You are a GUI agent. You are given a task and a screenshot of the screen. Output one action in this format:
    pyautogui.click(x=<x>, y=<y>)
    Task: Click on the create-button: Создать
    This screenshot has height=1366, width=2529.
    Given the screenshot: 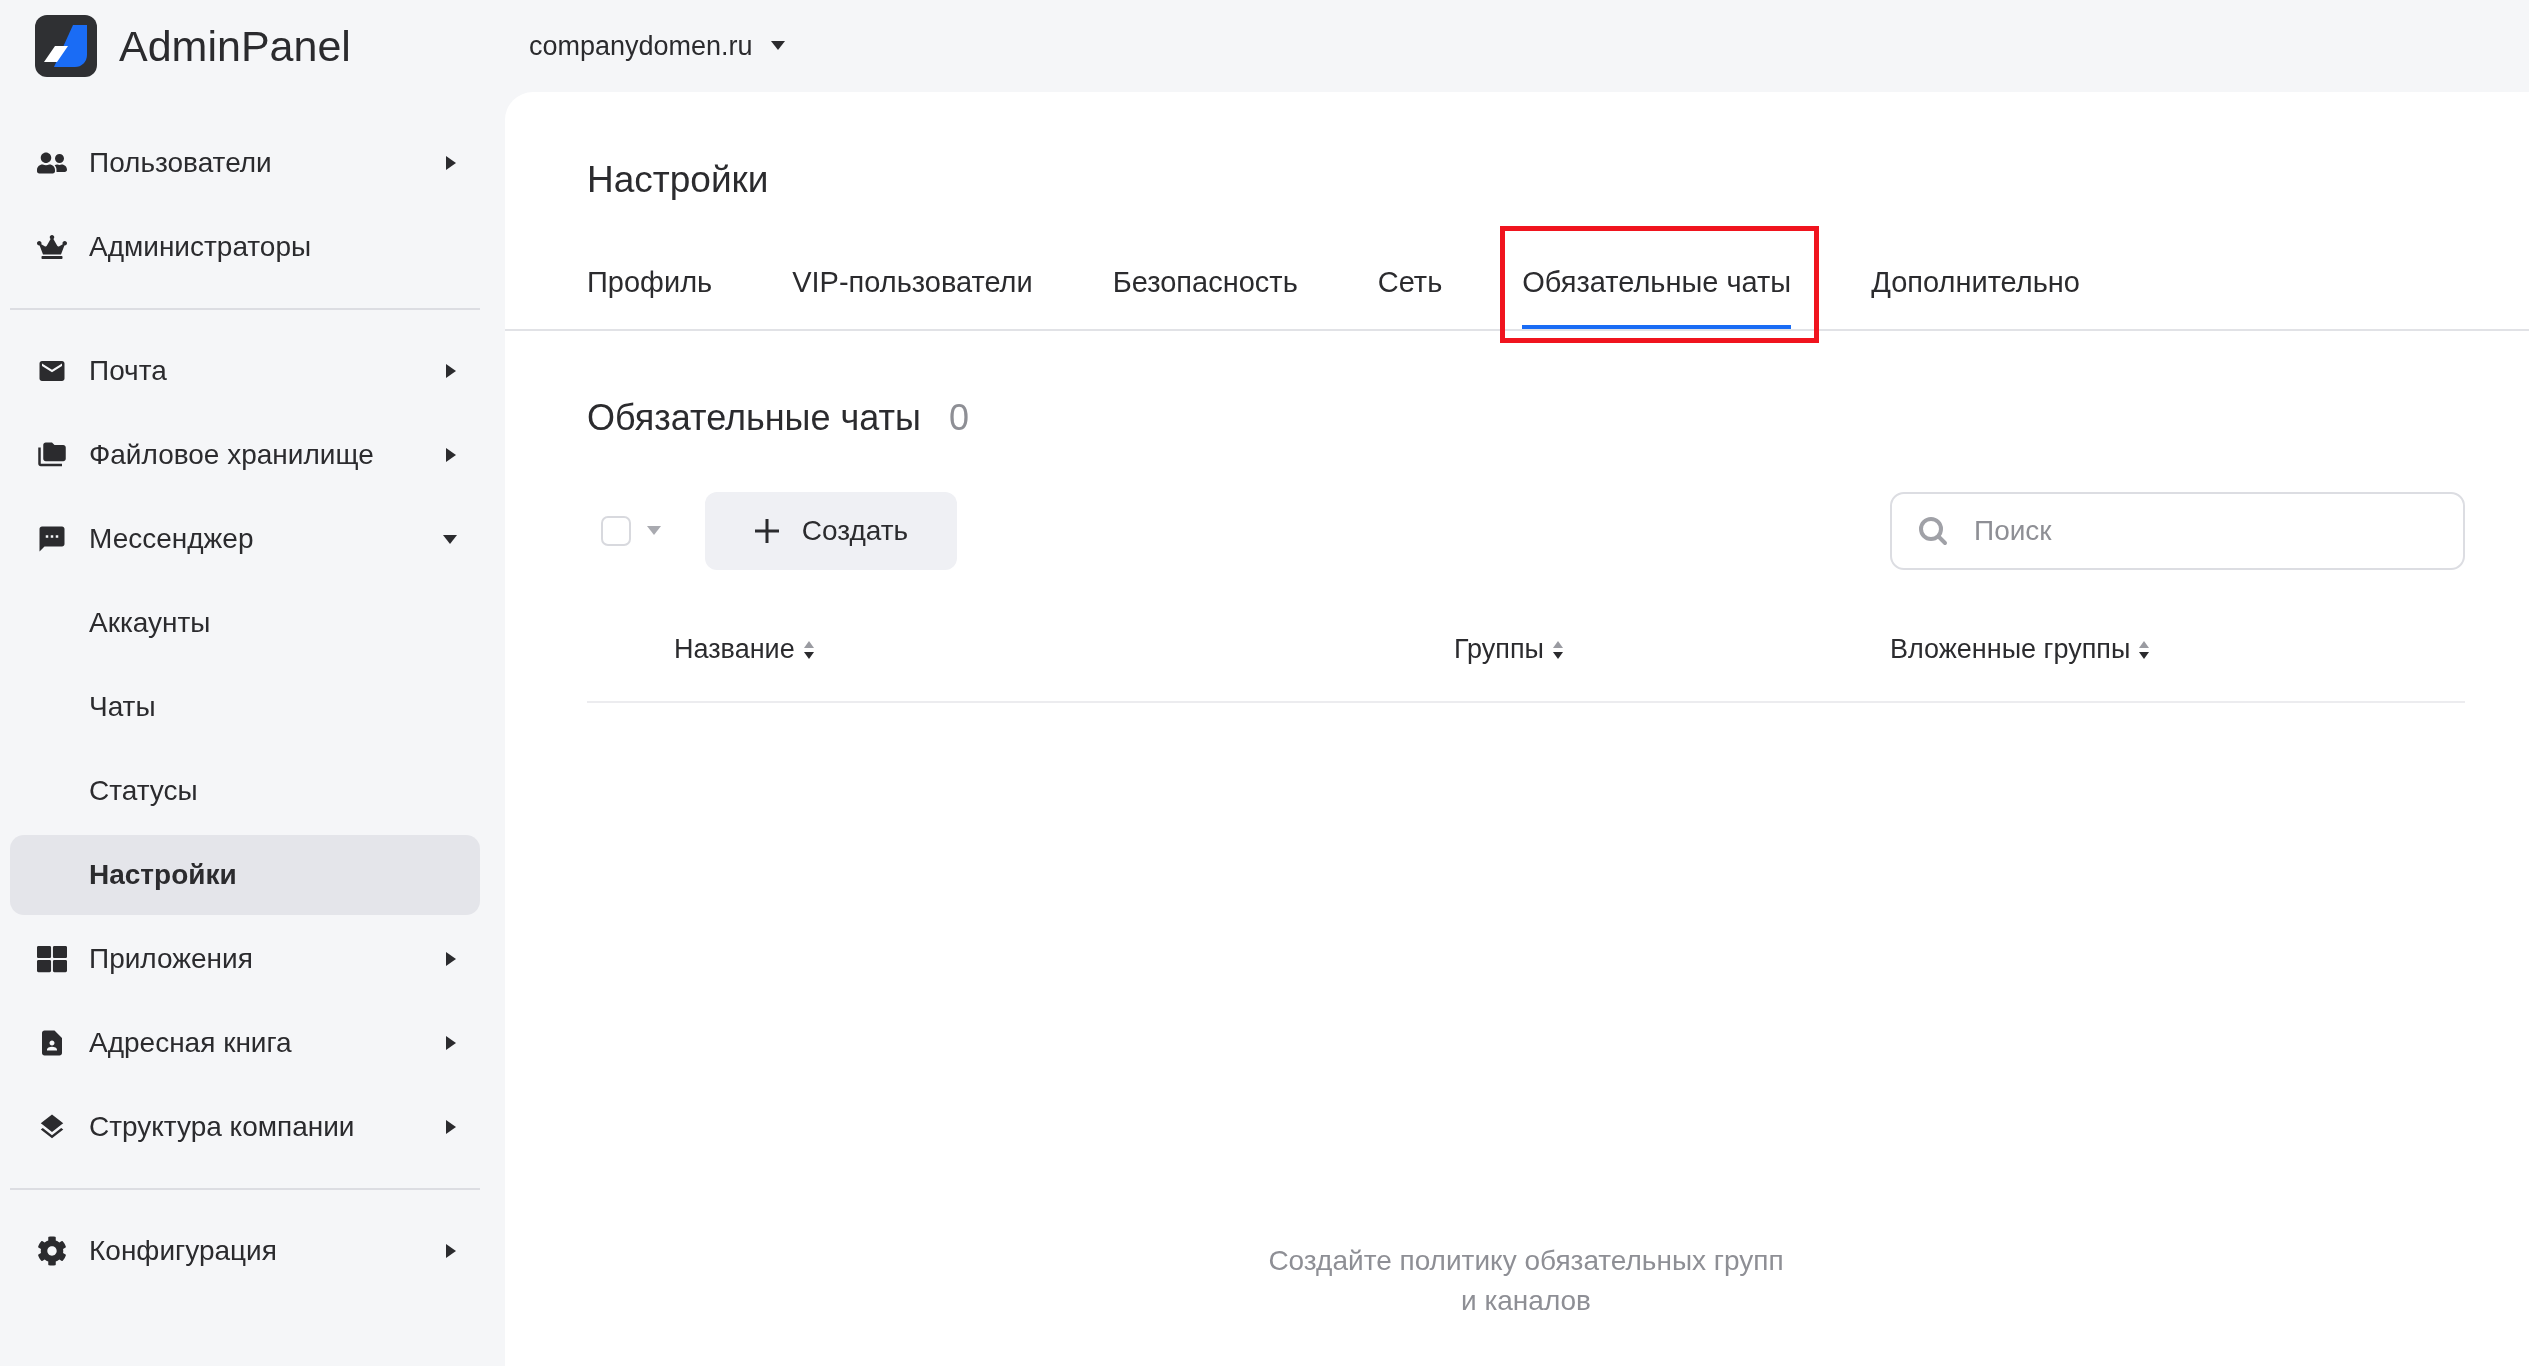 What is the action you would take?
    pyautogui.click(x=831, y=531)
    